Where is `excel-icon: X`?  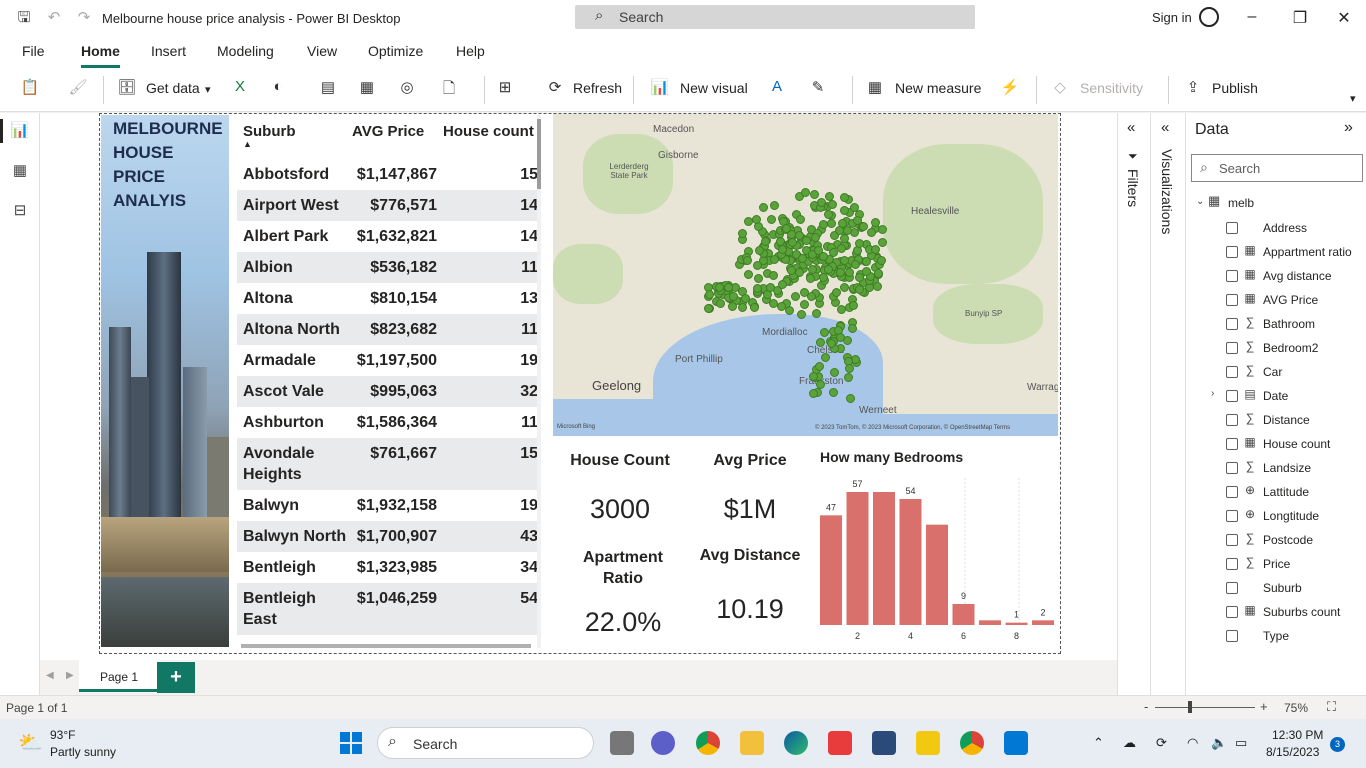 excel-icon: X is located at coordinates (240, 89).